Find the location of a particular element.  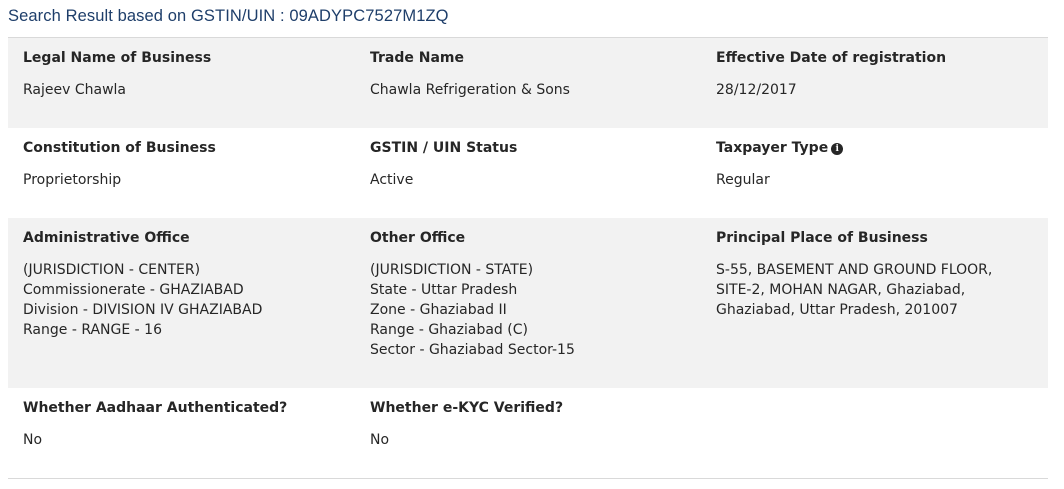

bottom-divider is located at coordinates (528, 478).